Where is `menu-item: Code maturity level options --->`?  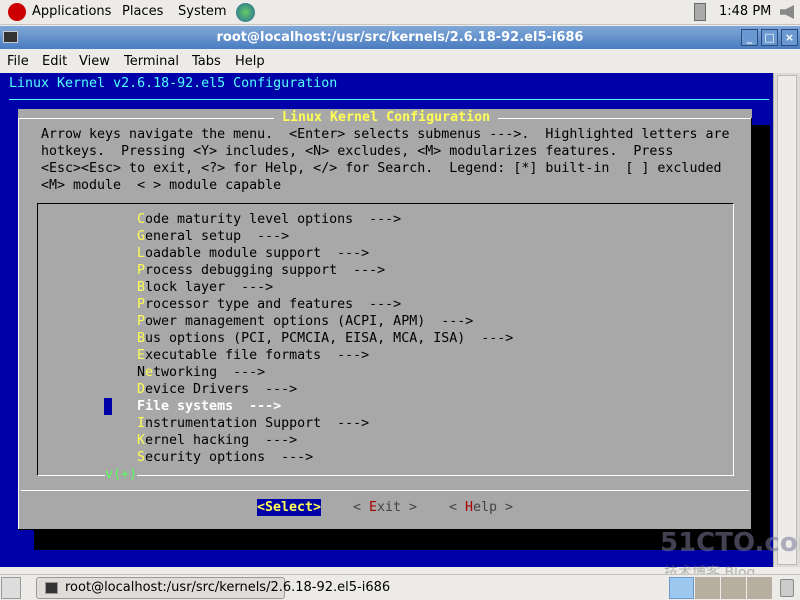
menu-item: Code maturity level options ---> is located at coordinates (269, 219).